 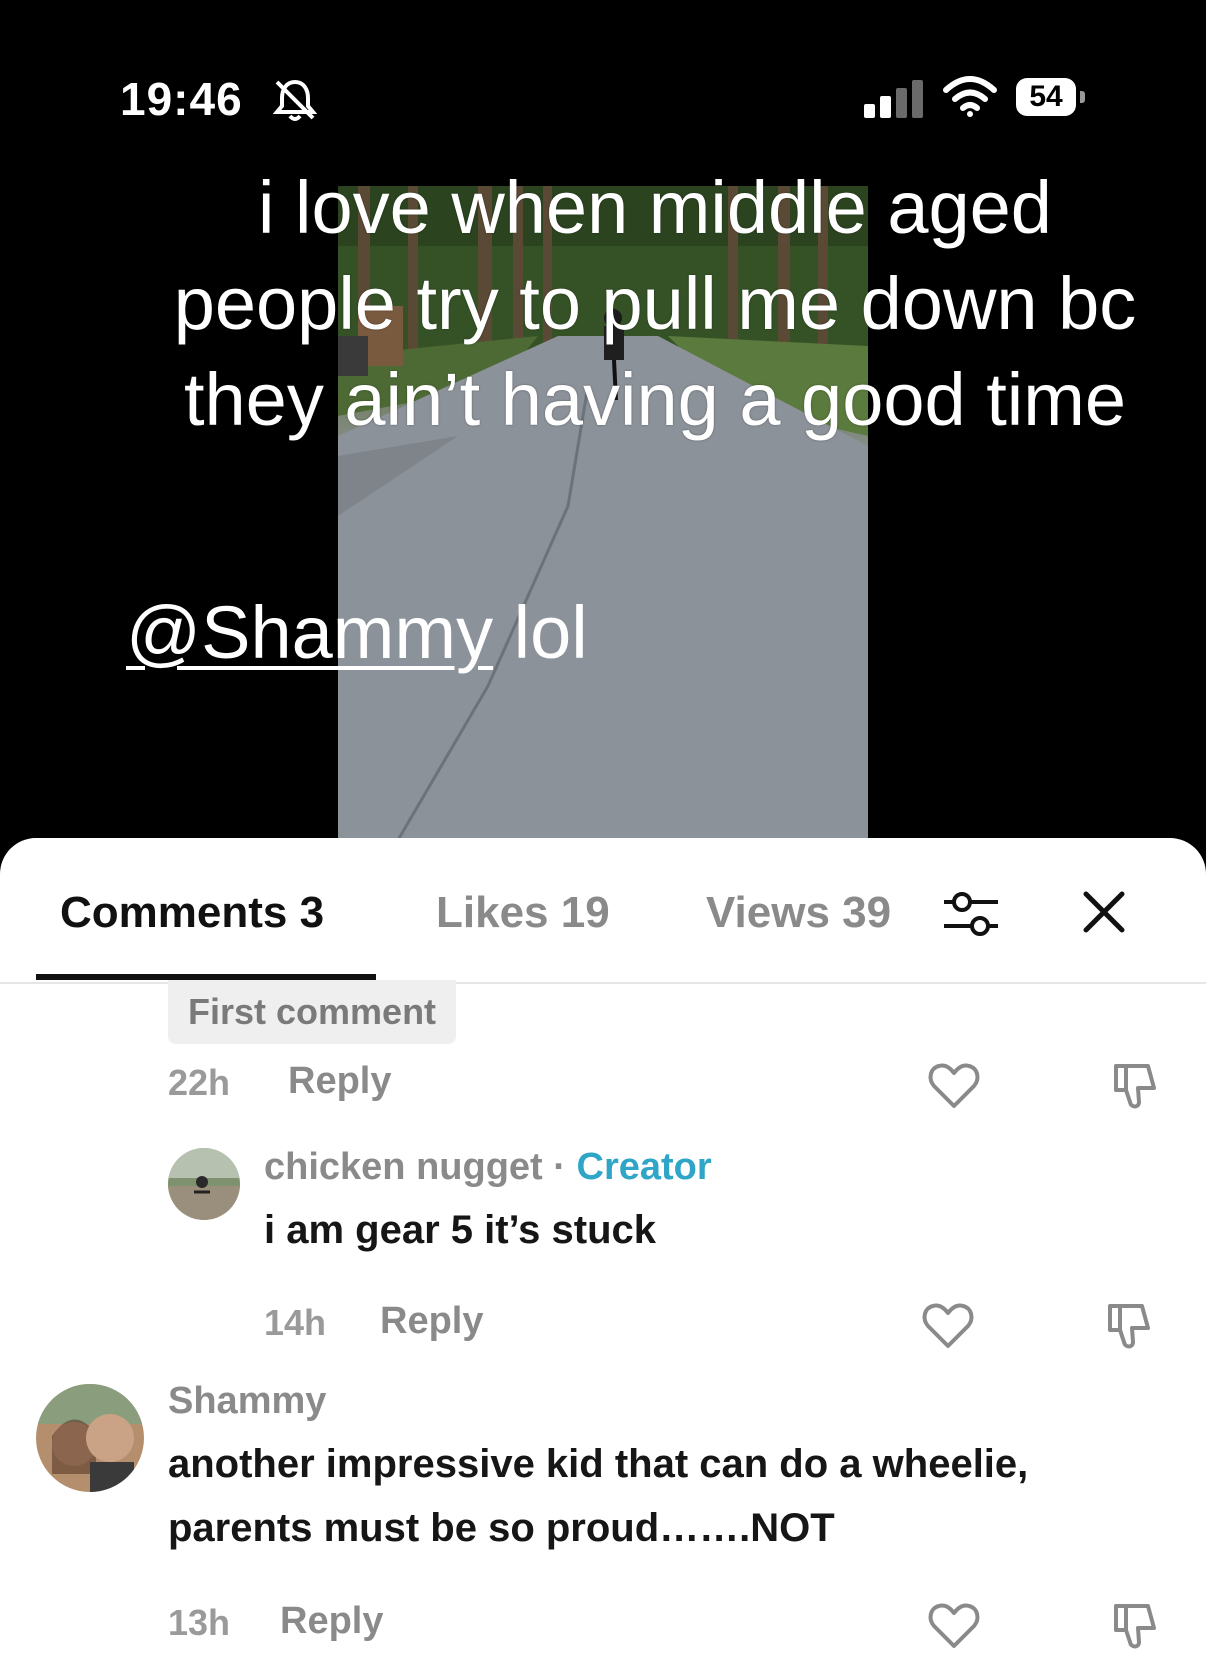 I want to click on wifi-icon, so click(x=970, y=99).